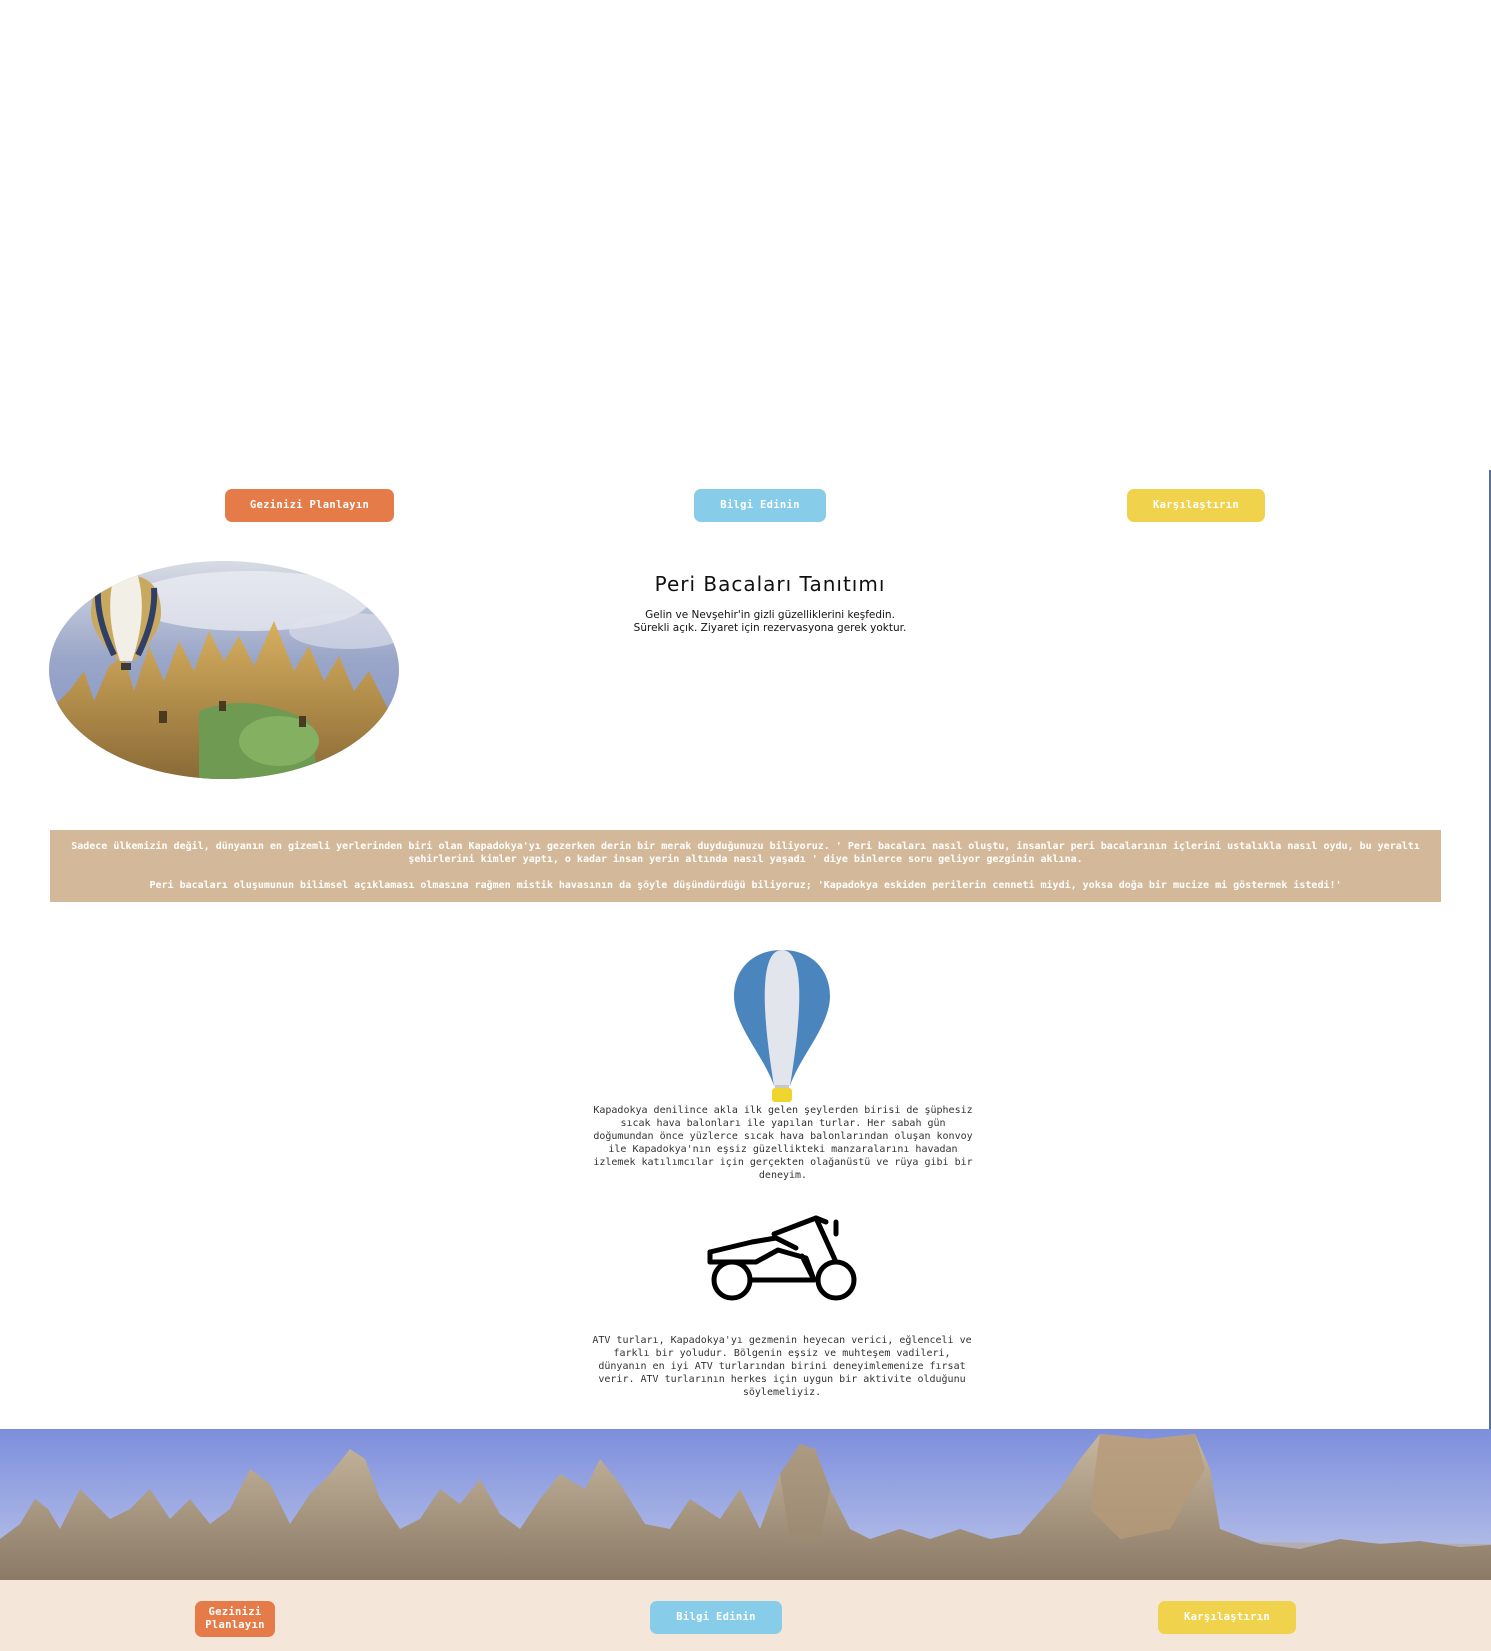 This screenshot has height=1651, width=1491. What do you see at coordinates (1196, 505) in the screenshot?
I see `compare-button: Karşılaştırın` at bounding box center [1196, 505].